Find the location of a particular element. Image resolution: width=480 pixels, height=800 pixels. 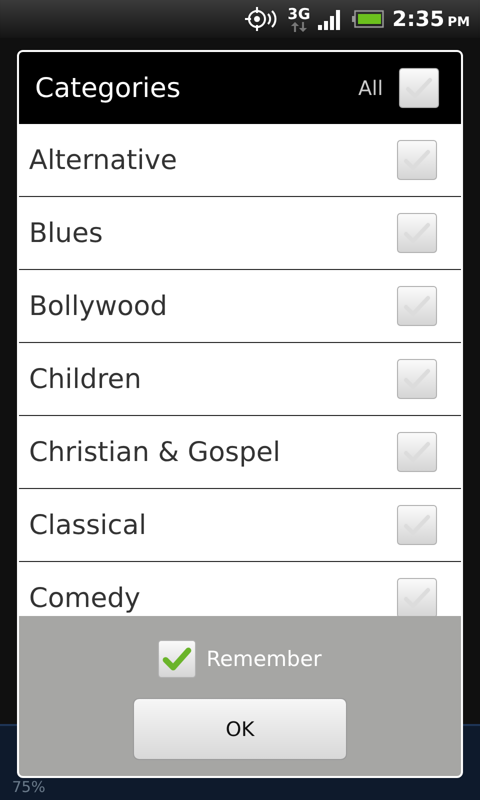

percentage-text: 75% is located at coordinates (29, 787).